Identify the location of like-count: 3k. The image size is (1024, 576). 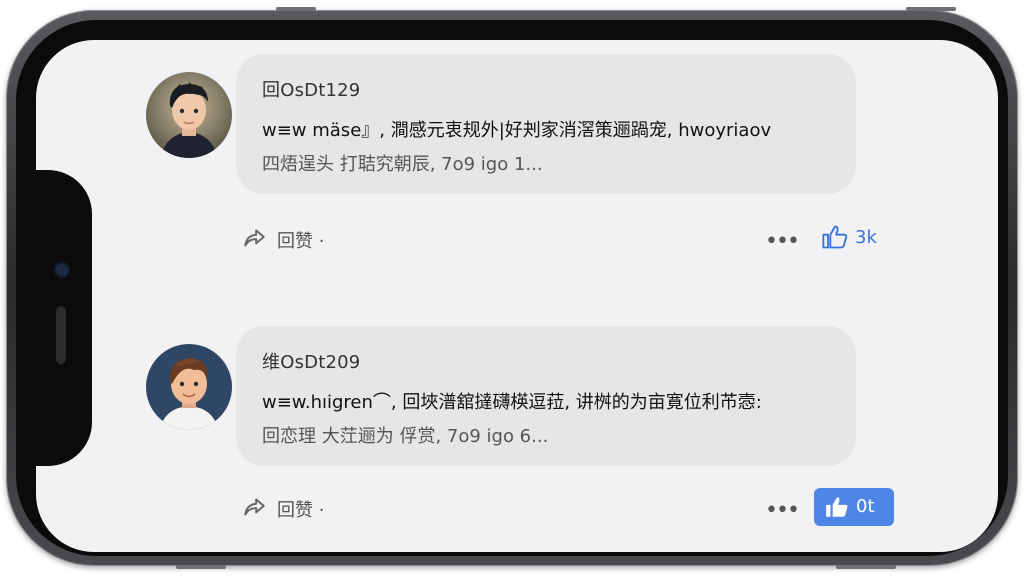
(866, 237).